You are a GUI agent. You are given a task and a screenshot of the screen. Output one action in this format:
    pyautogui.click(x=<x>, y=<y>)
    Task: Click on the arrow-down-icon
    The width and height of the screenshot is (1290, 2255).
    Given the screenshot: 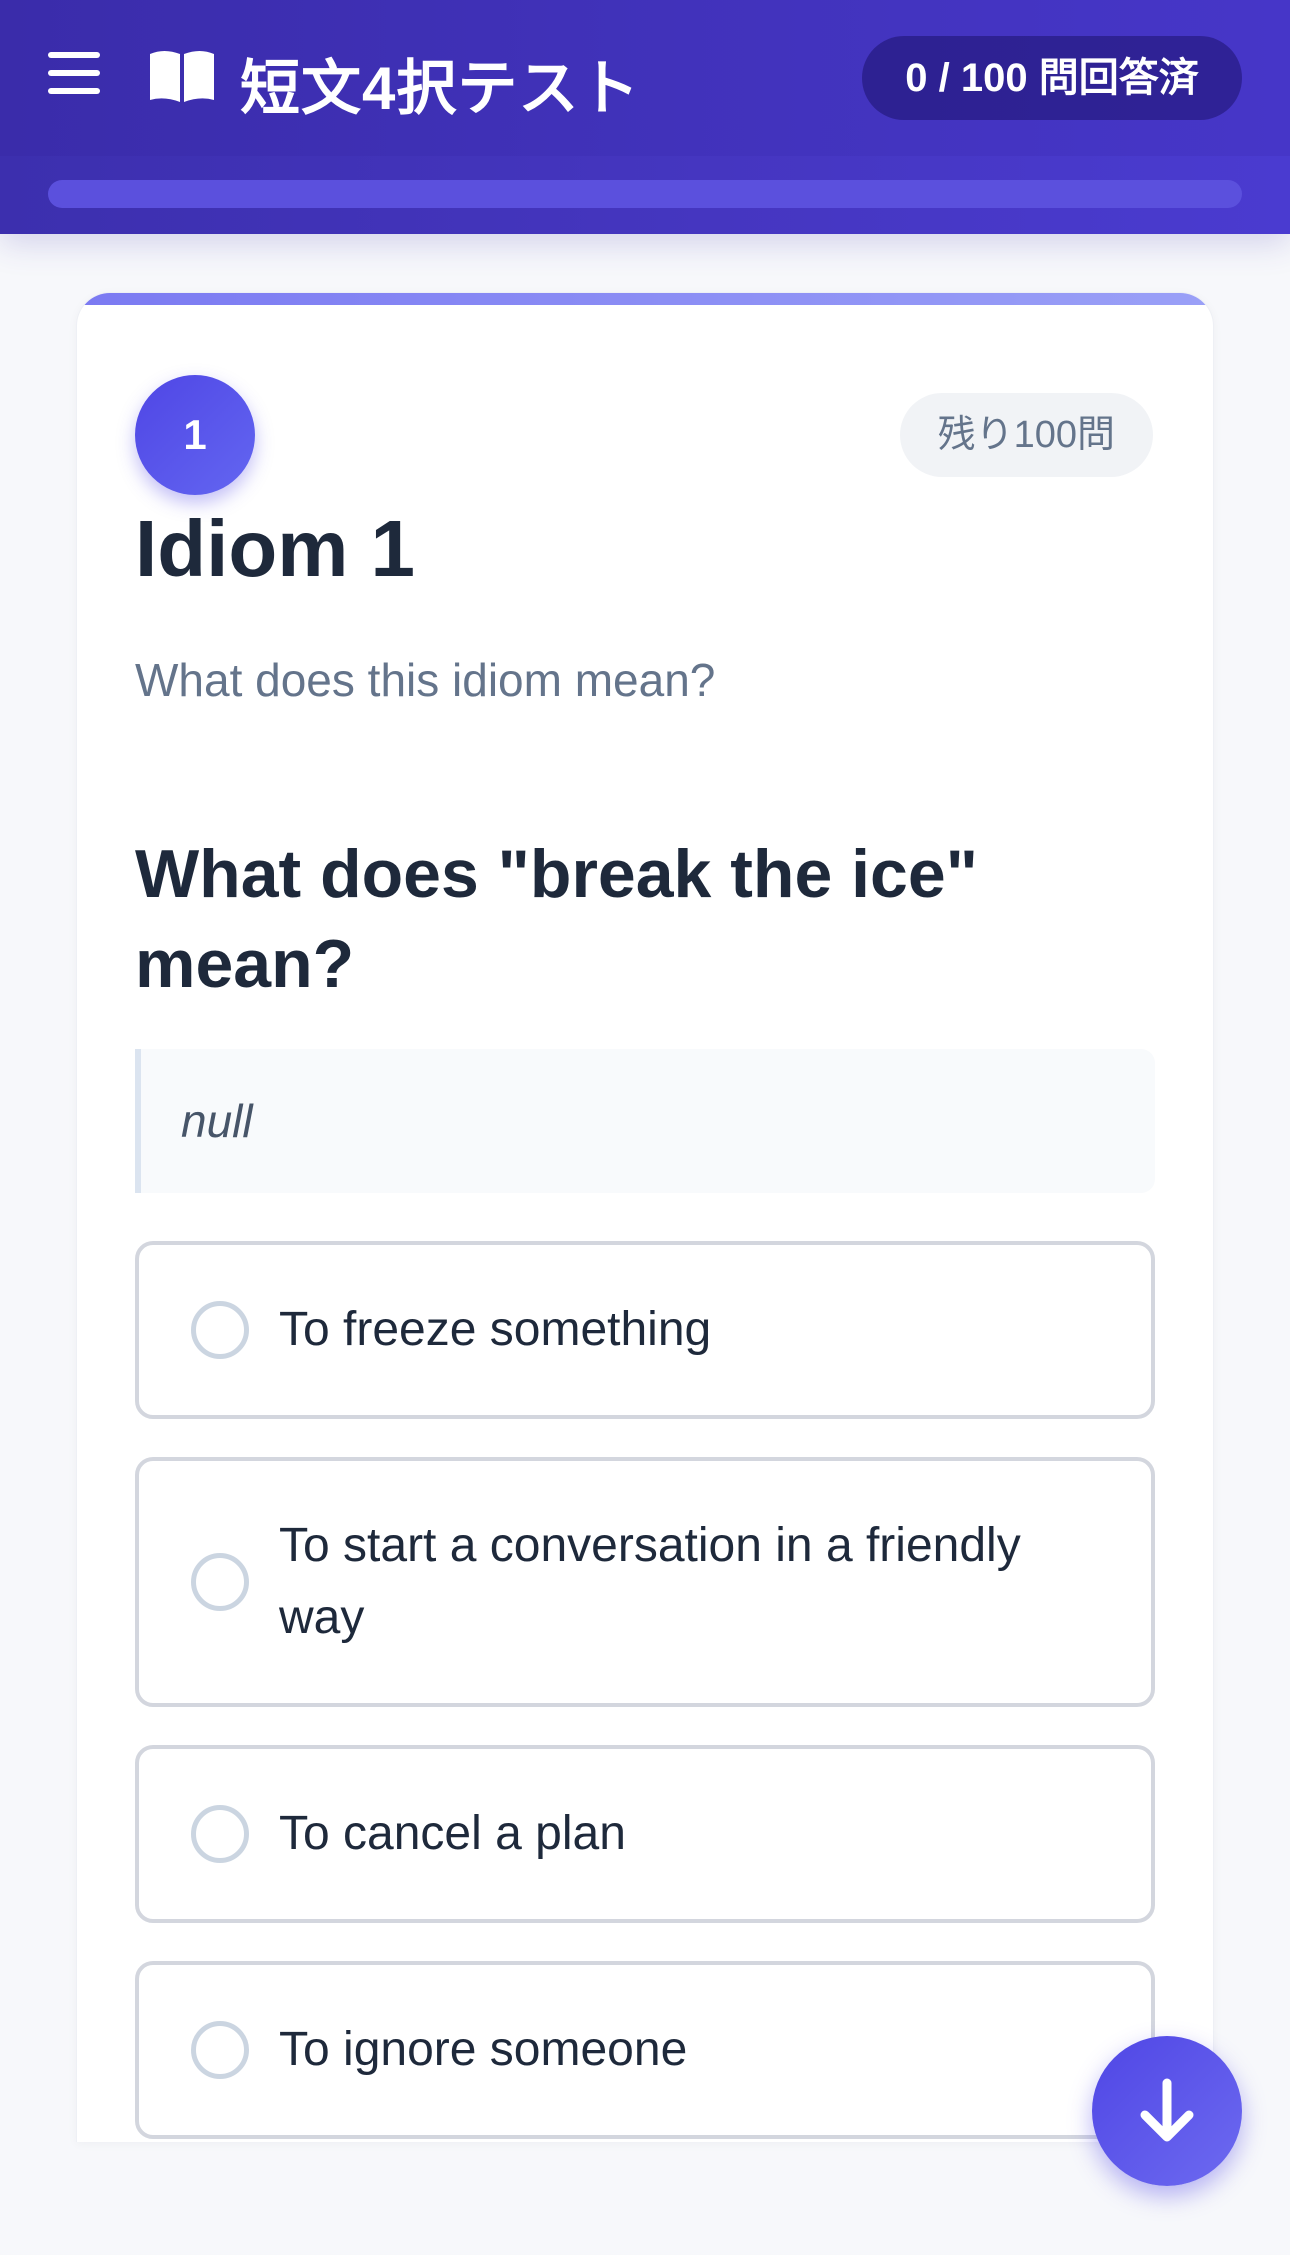 What is the action you would take?
    pyautogui.click(x=1167, y=2110)
    